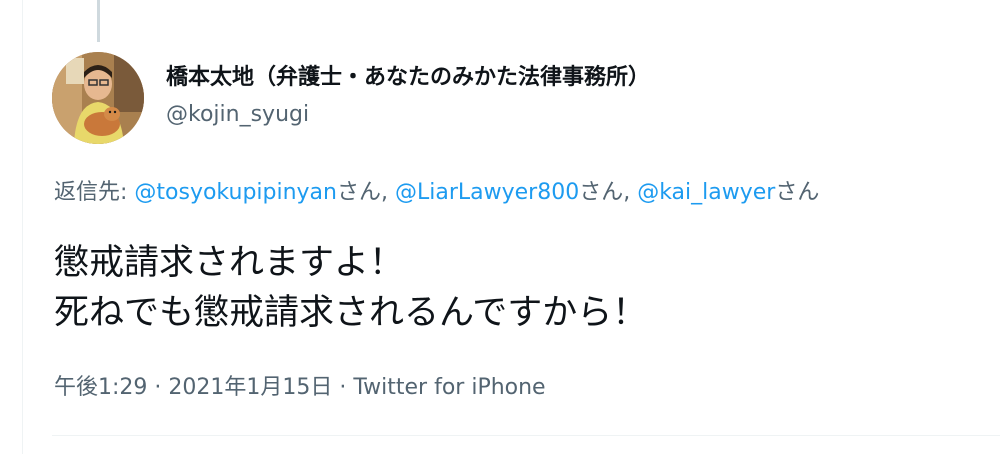  What do you see at coordinates (706, 192) in the screenshot?
I see `mention-link-kai-lawyer: @kai_lawyer` at bounding box center [706, 192].